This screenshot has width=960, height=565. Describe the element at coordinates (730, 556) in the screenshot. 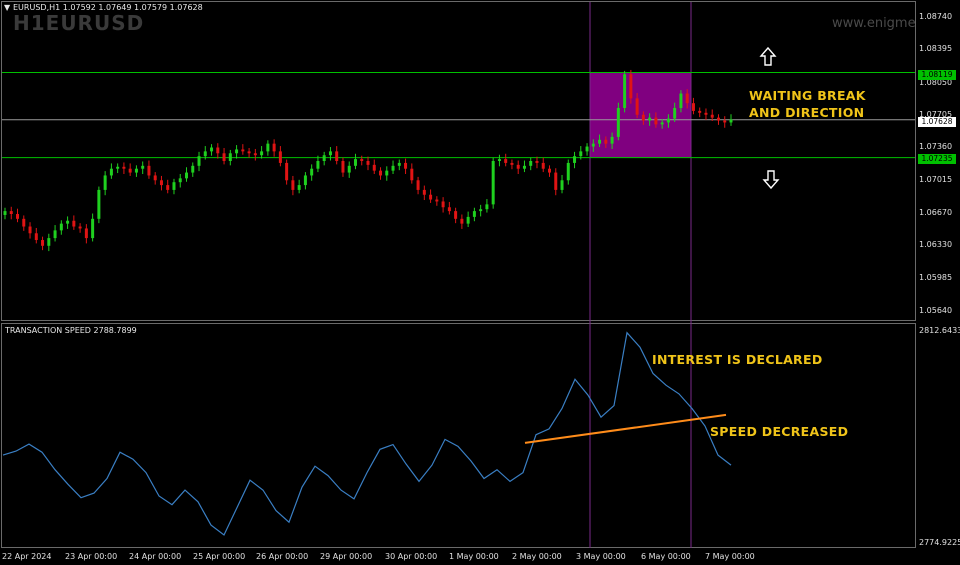

I see `time-axis-label: 7 May 00:00` at that location.